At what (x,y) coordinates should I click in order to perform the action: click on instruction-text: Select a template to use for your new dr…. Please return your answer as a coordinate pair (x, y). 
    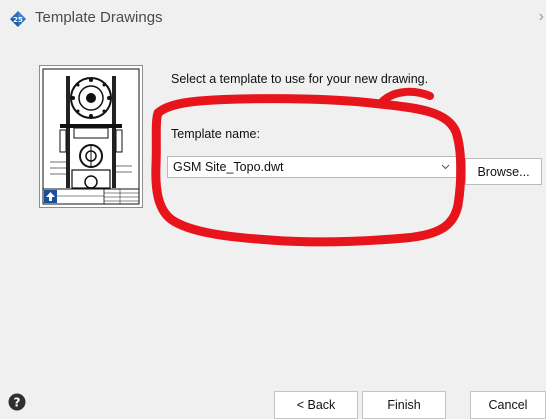
    Looking at the image, I should click on (300, 79).